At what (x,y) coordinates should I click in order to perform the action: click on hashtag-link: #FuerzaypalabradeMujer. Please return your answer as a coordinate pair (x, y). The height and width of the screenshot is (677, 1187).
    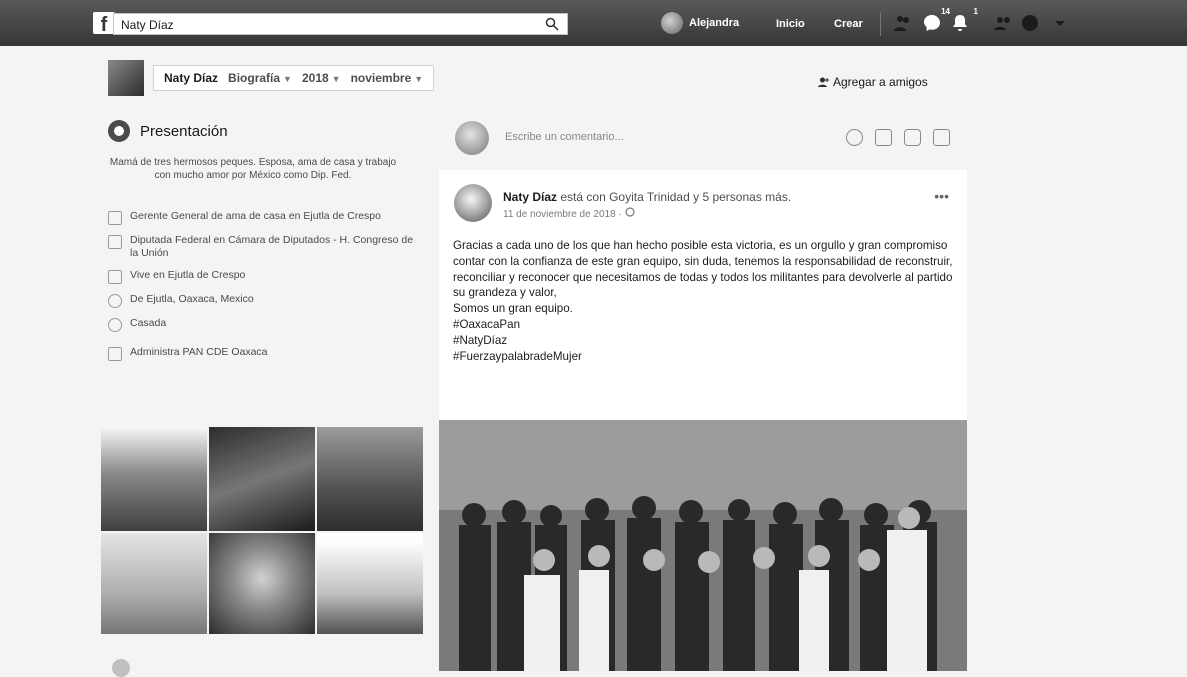
    Looking at the image, I should click on (703, 357).